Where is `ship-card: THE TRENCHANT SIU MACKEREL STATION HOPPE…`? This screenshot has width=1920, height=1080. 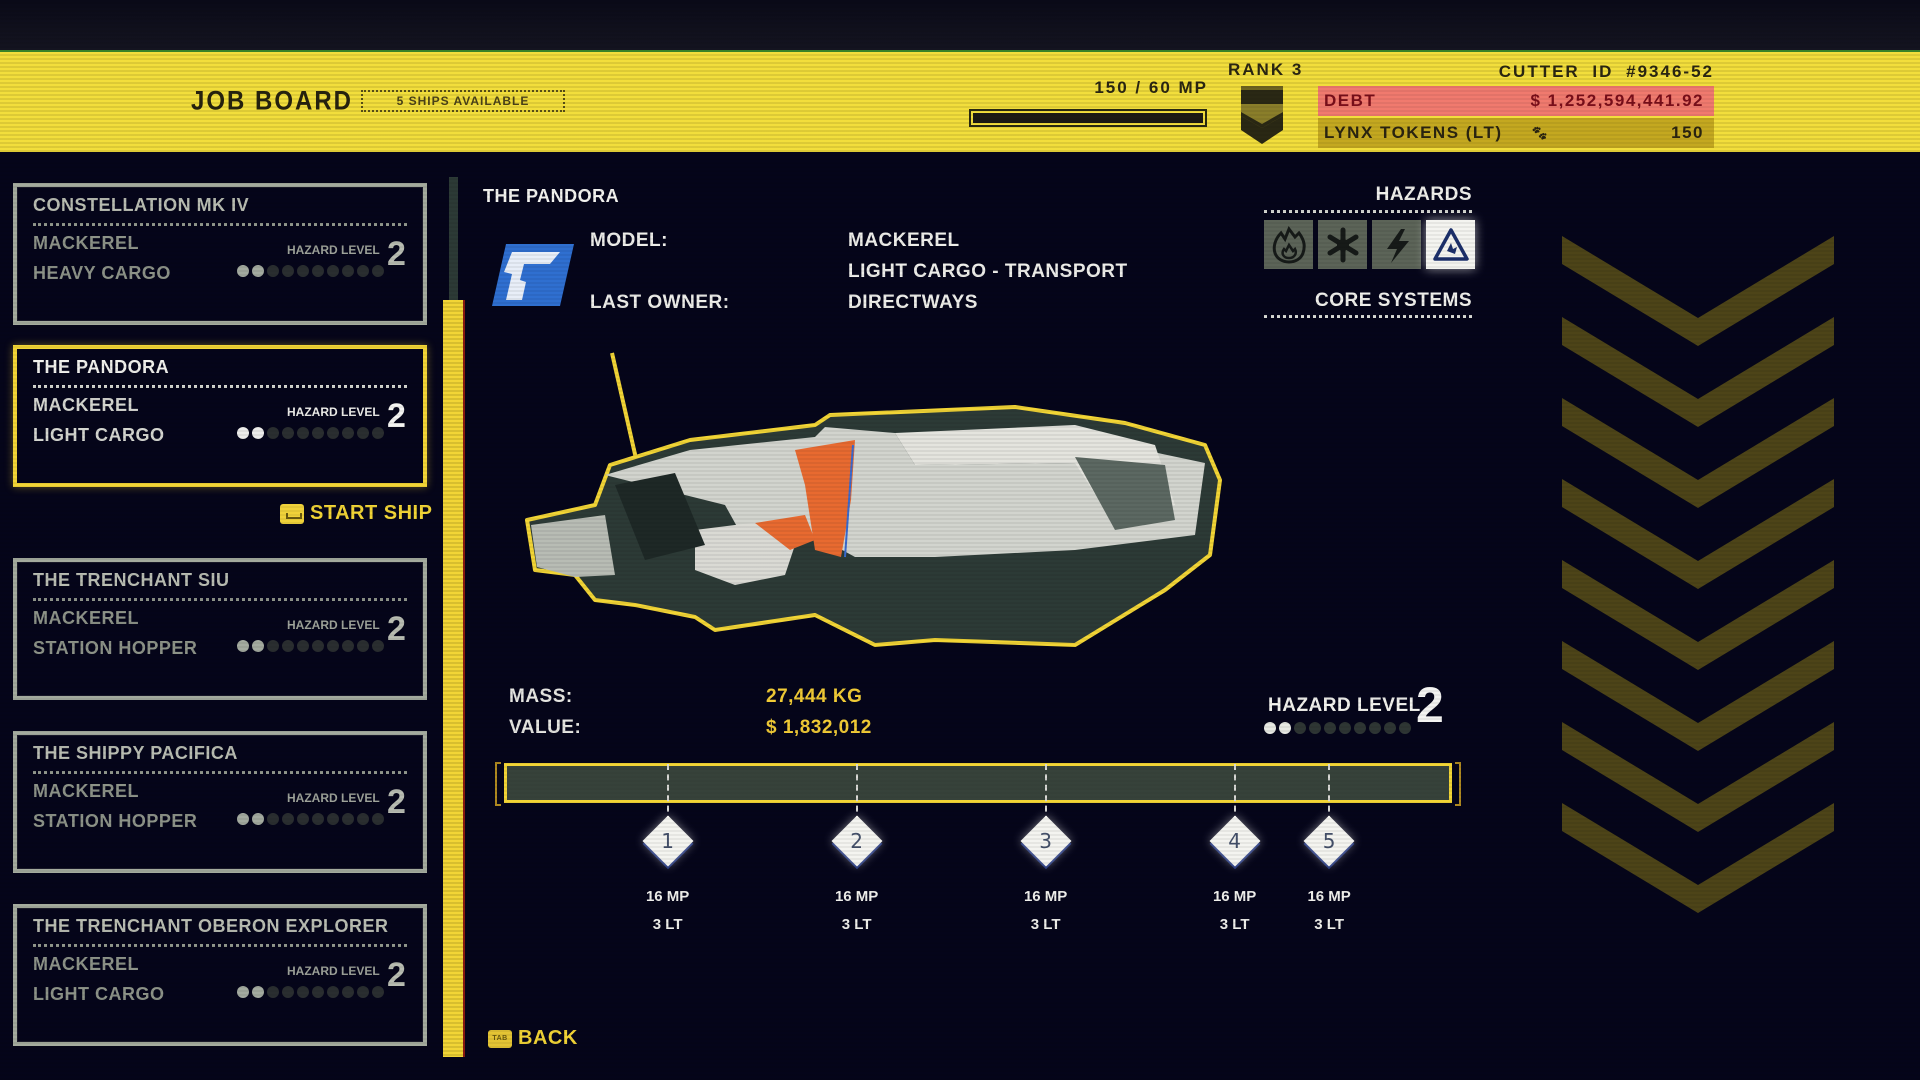
ship-card: THE TRENCHANT SIU MACKEREL STATION HOPPE… is located at coordinates (220, 629).